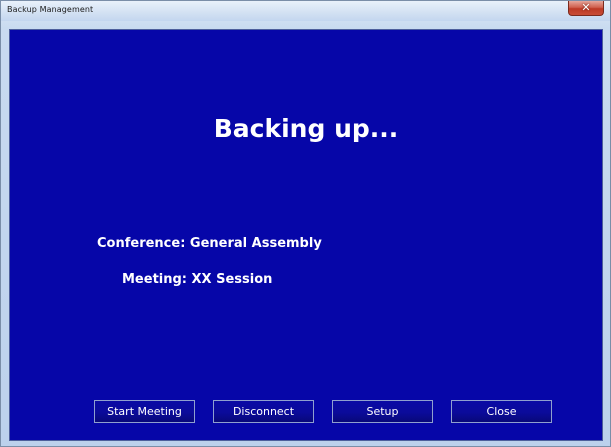 Image resolution: width=611 pixels, height=447 pixels. I want to click on close-button: Close, so click(501, 411).